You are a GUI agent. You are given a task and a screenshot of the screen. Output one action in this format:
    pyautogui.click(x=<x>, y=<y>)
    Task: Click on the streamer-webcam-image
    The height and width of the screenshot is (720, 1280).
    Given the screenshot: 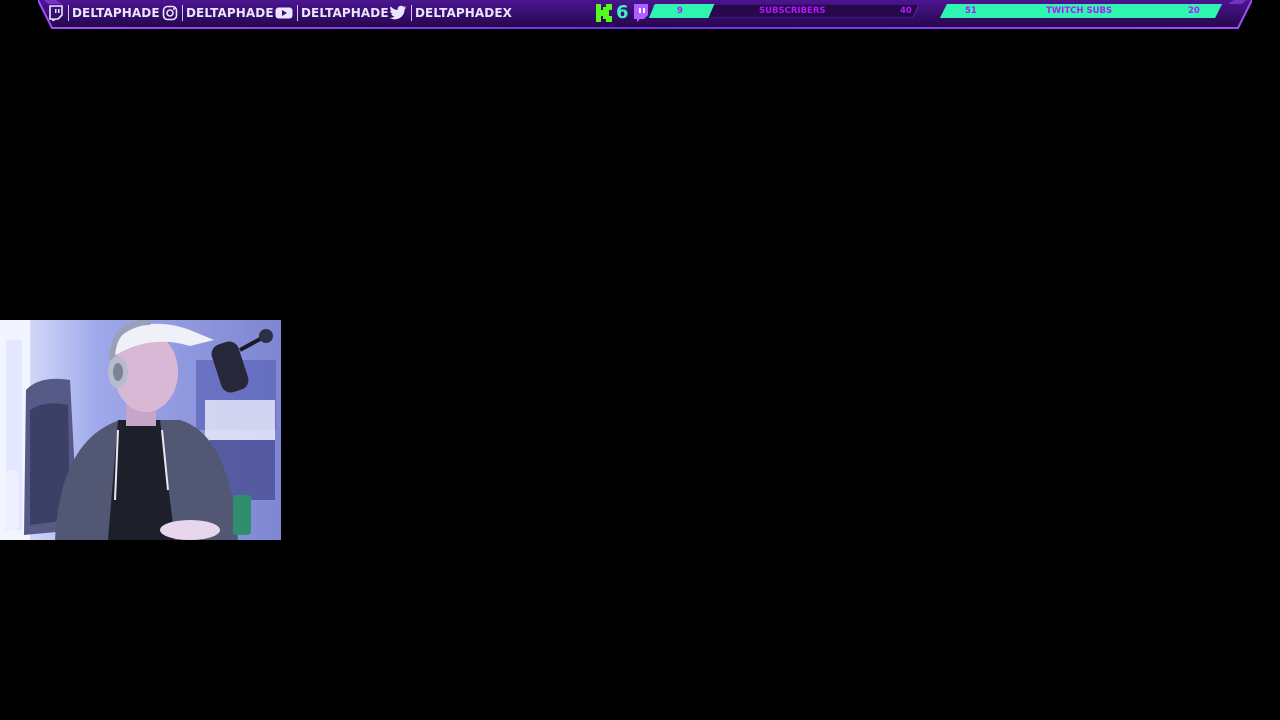 What is the action you would take?
    pyautogui.click(x=140, y=430)
    